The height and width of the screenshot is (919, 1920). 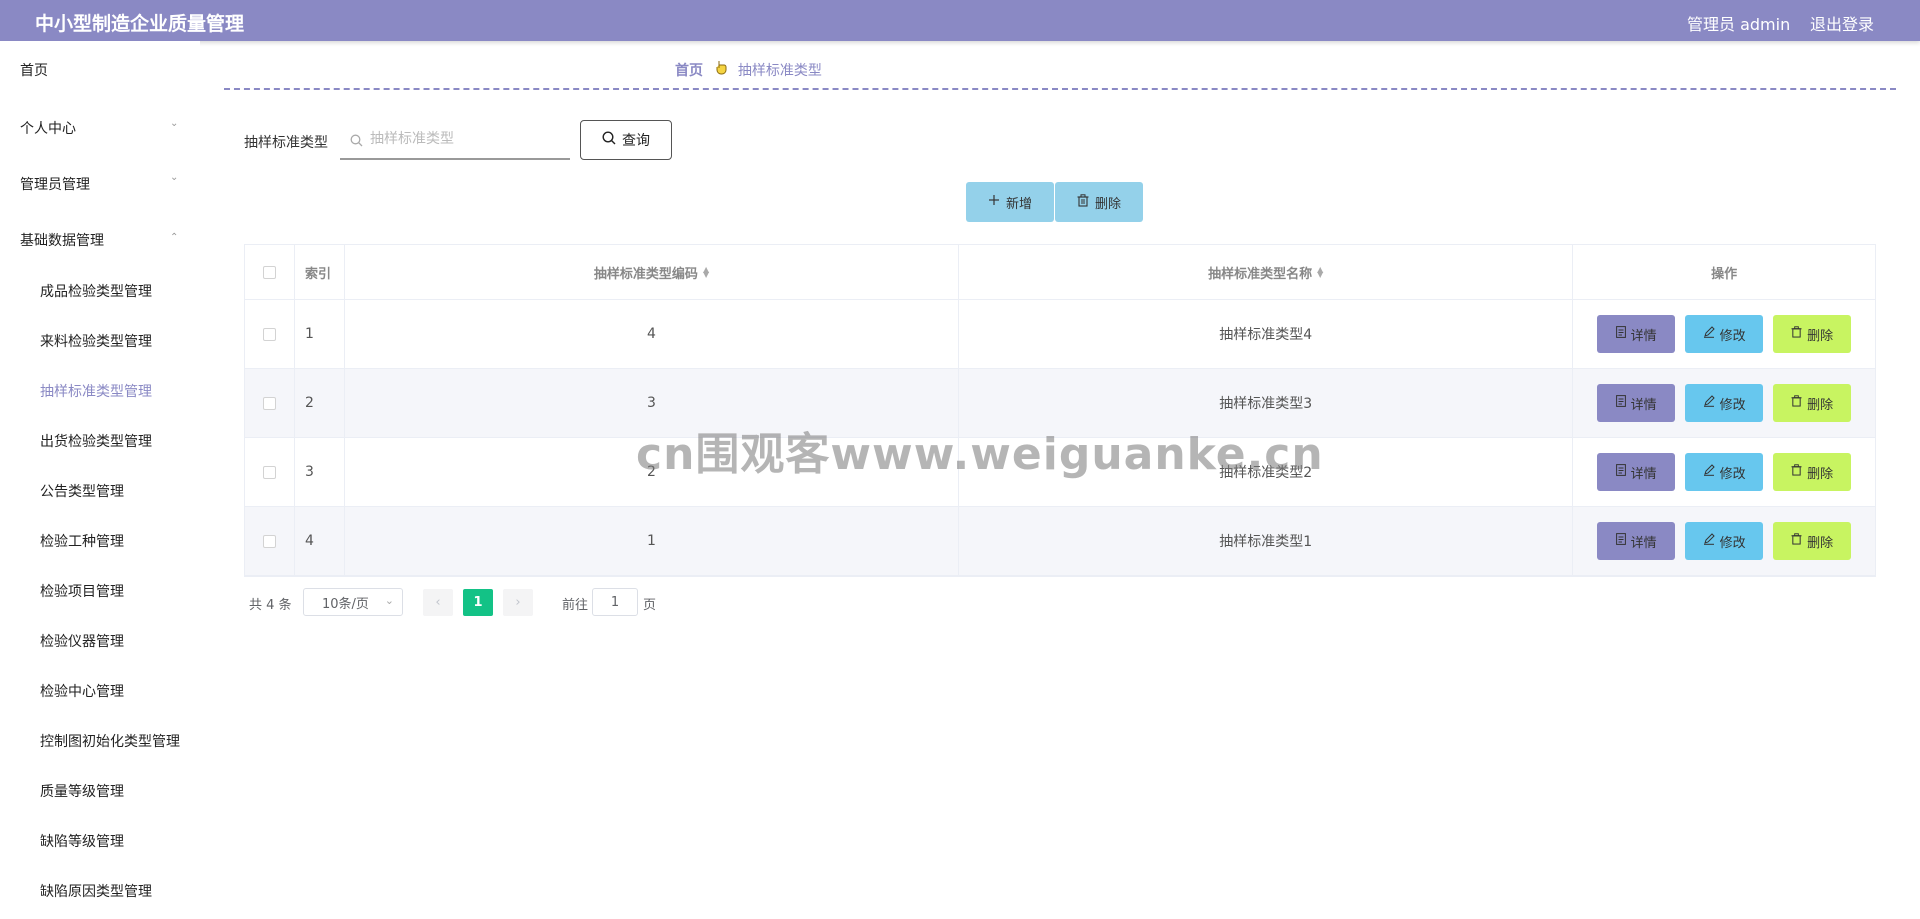 I want to click on header-code-cell: 抽样标准类型编码 ▲ ▼, so click(x=652, y=272).